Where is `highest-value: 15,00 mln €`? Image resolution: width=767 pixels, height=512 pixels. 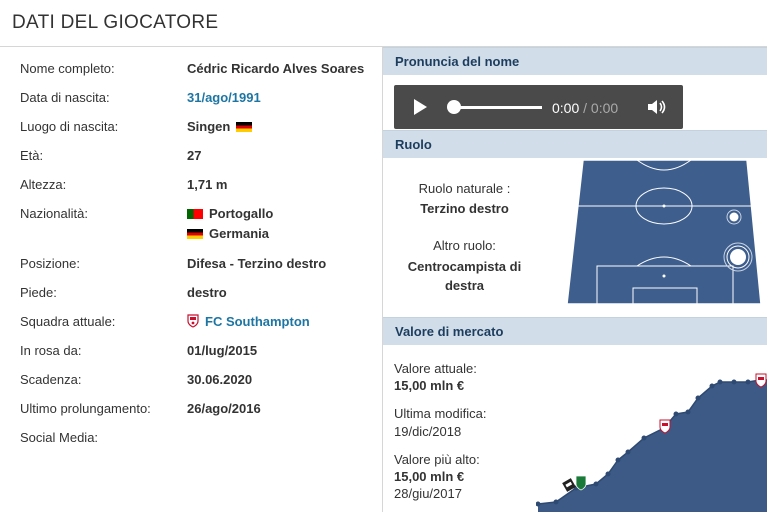
highest-value: 15,00 mln € is located at coordinates (429, 476).